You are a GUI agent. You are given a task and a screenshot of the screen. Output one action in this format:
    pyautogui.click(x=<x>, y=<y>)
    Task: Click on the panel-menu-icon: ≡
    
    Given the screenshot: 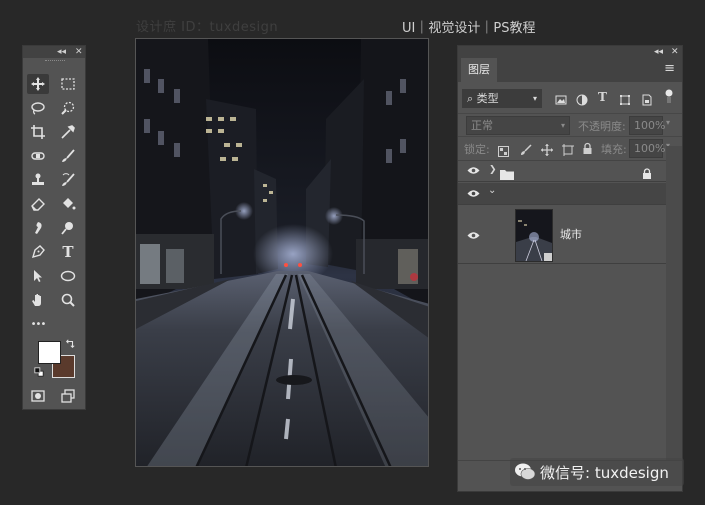 What is the action you would take?
    pyautogui.click(x=669, y=68)
    